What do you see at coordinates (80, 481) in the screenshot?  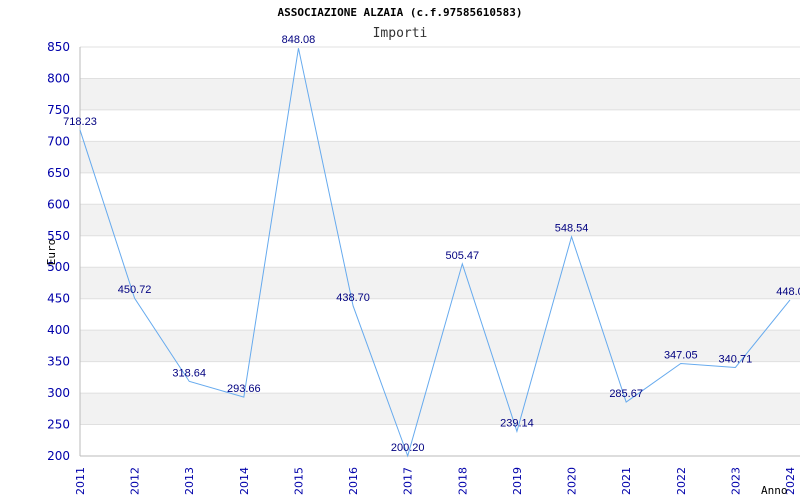 I see `x-tick-label: 2011` at bounding box center [80, 481].